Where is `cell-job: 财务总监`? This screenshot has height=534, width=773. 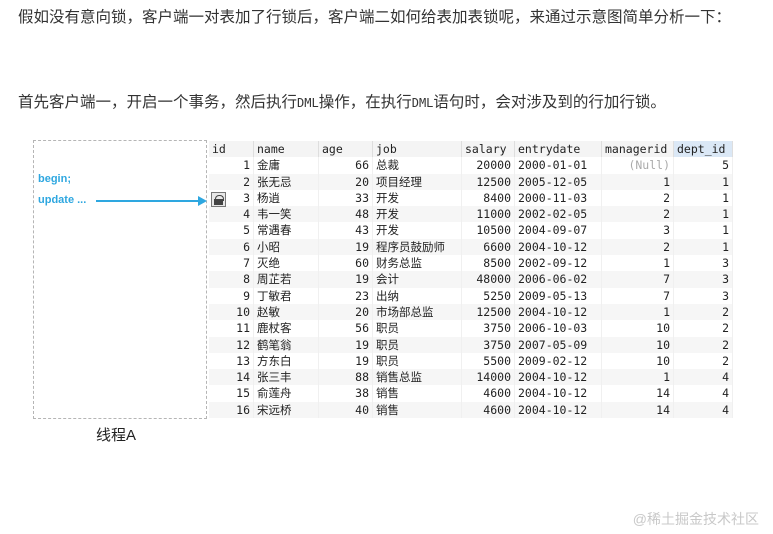 cell-job: 财务总监 is located at coordinates (417, 263).